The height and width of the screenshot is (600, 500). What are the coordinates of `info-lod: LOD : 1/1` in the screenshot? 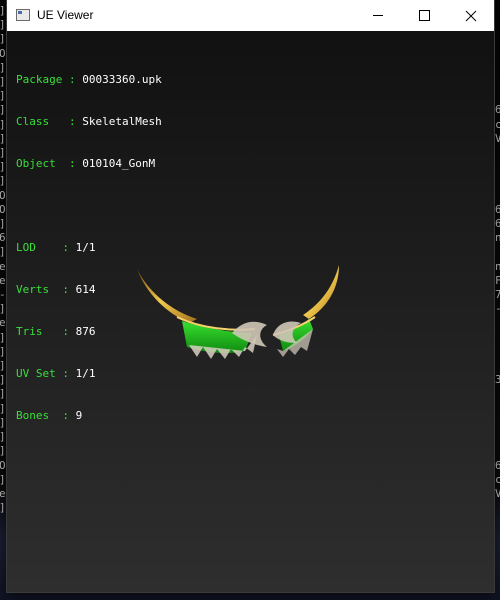 It's located at (89, 248).